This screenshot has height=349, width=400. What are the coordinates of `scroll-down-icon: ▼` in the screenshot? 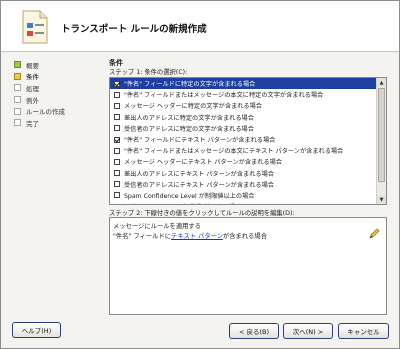 It's located at (381, 199).